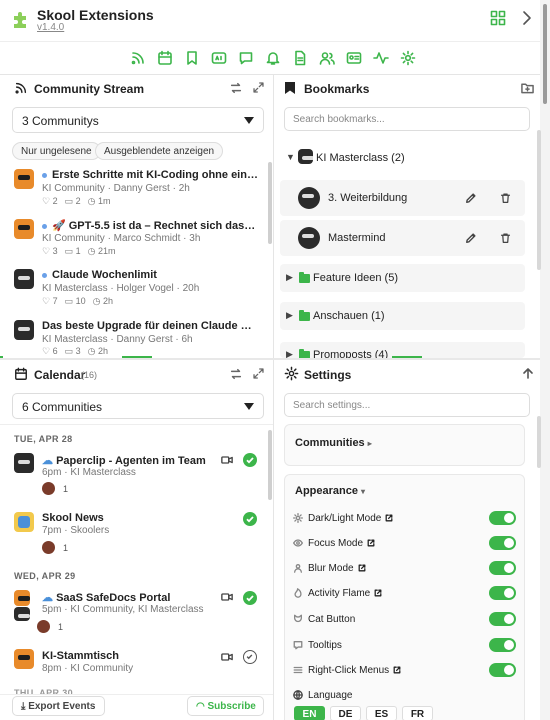 The width and height of the screenshot is (550, 720). Describe the element at coordinates (502, 518) in the screenshot. I see `dark-light-mode-toggle` at that location.